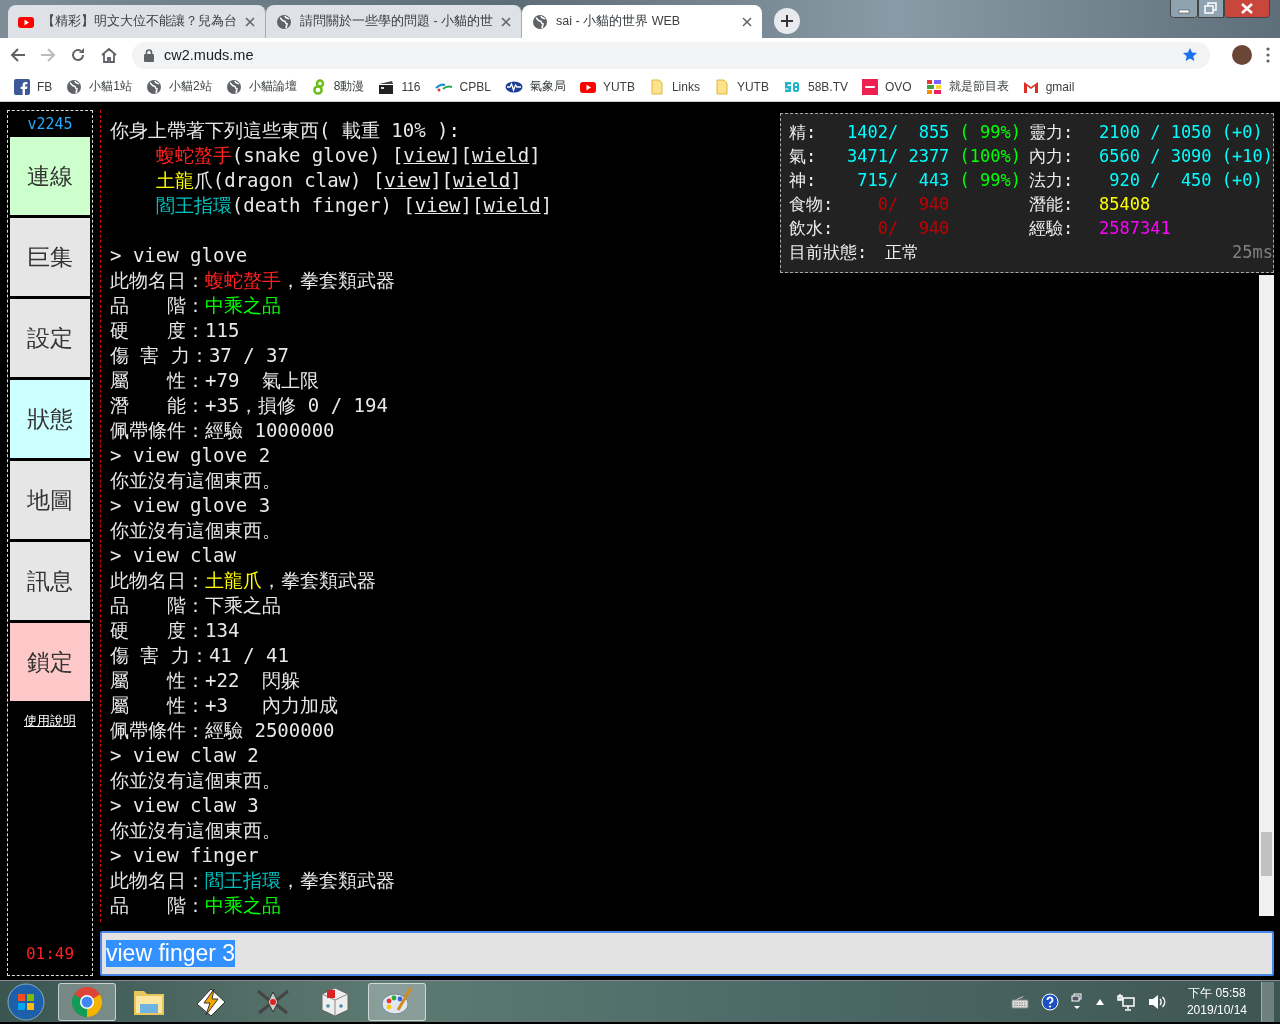 The width and height of the screenshot is (1280, 1024). Describe the element at coordinates (887, 86) in the screenshot. I see `bookmark: OVO` at that location.